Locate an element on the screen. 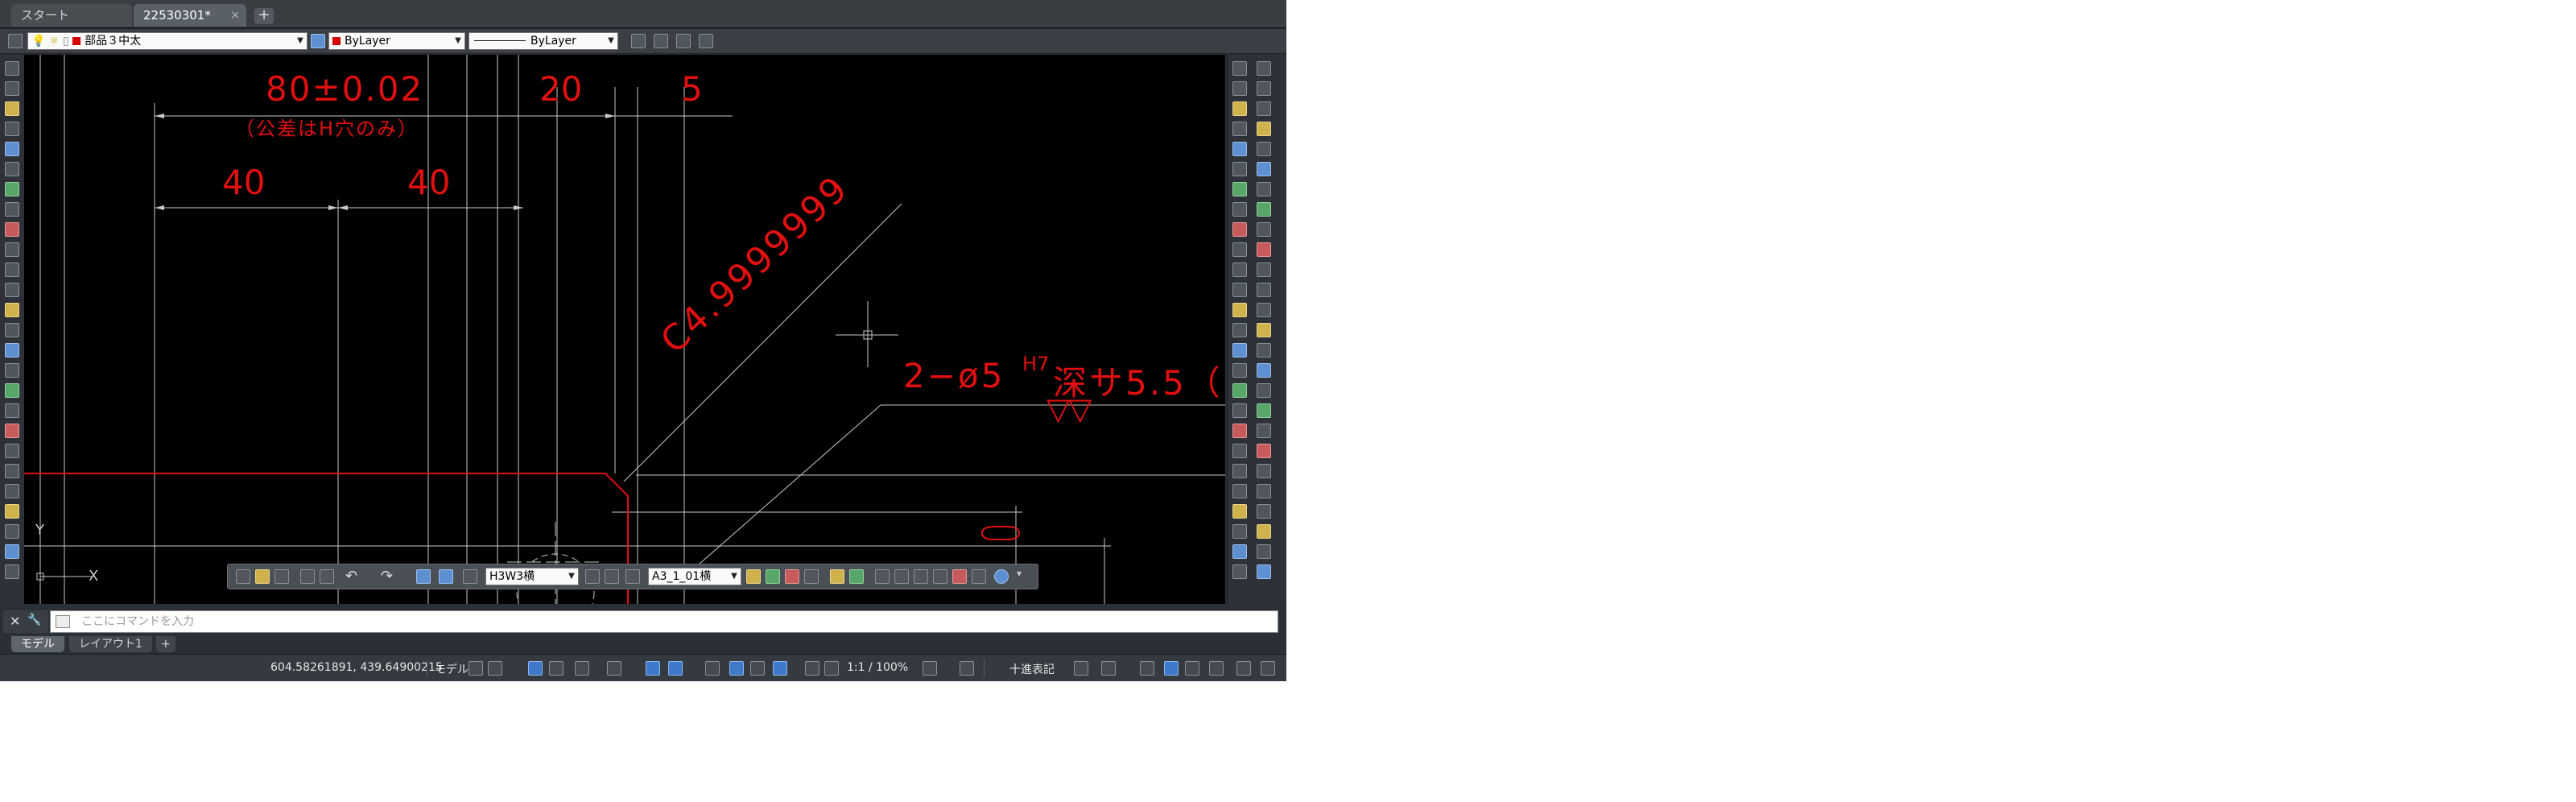  color-dropdown: ByLayer ▼ is located at coordinates (396, 41).